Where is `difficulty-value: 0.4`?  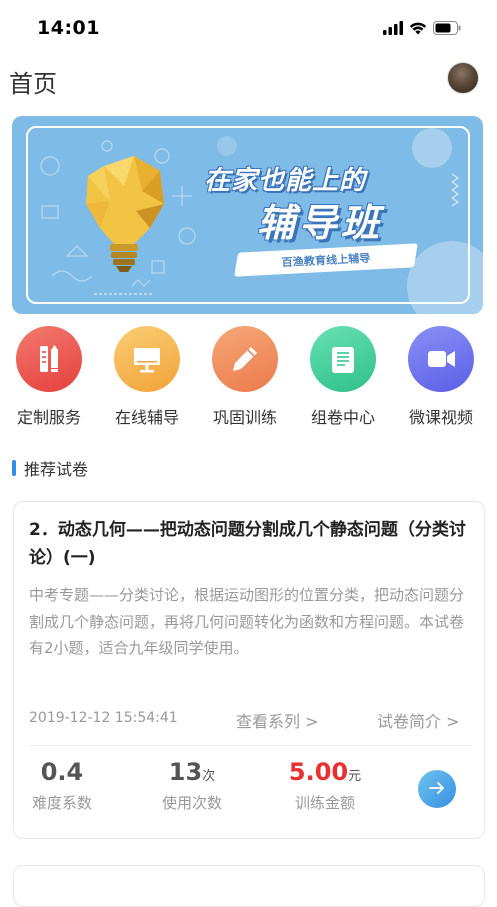
difficulty-value: 0.4 is located at coordinates (62, 772).